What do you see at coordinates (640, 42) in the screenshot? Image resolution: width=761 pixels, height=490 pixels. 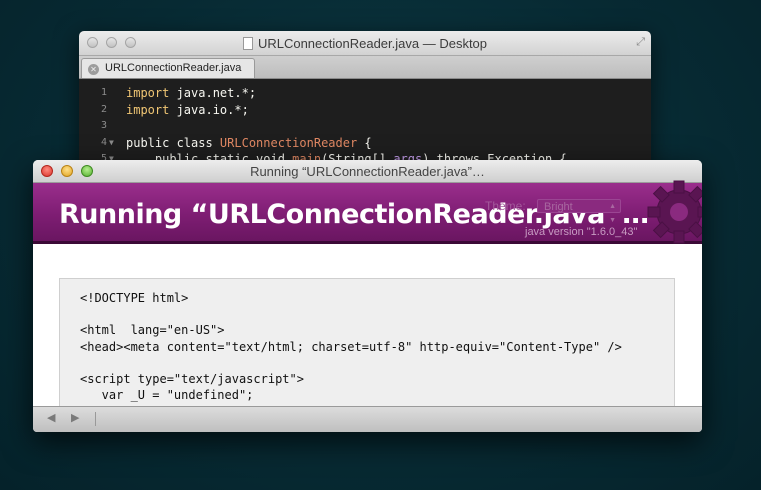 I see `fullscreen-icon: ⤢` at bounding box center [640, 42].